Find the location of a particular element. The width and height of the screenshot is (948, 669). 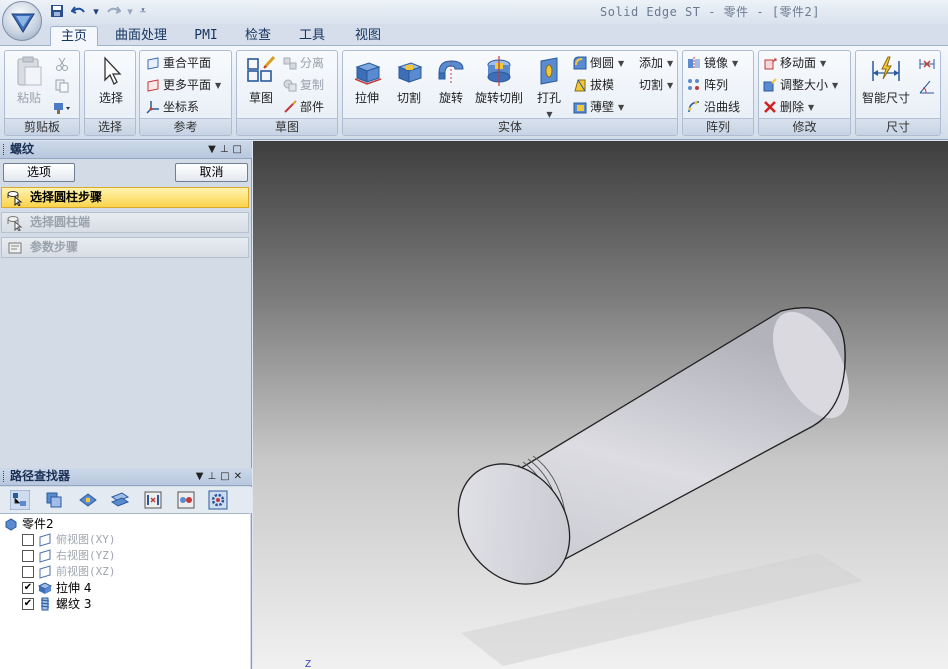

tree-root-label: 零件2 is located at coordinates (38, 524).